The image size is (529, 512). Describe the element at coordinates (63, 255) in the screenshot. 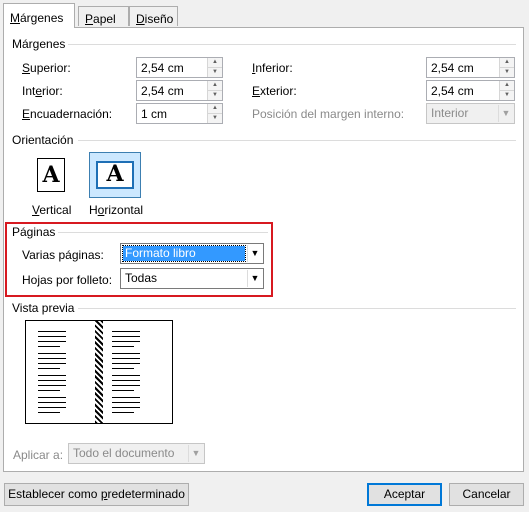

I see `multiple-pages-label: Varias páginas:` at that location.